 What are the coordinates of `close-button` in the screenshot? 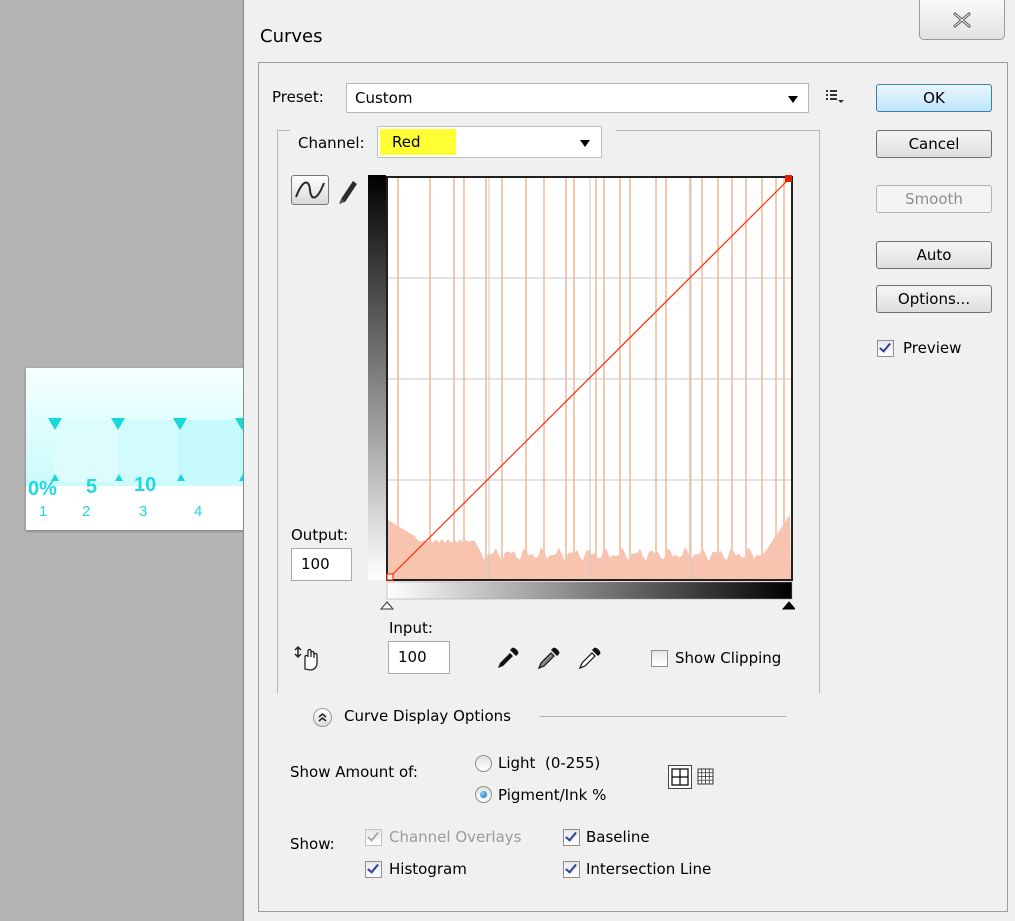 It's located at (962, 20).